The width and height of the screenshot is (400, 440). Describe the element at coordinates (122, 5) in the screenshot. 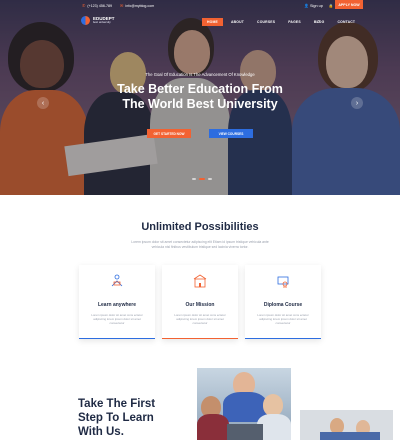

I see `mail-icon: ✉` at that location.